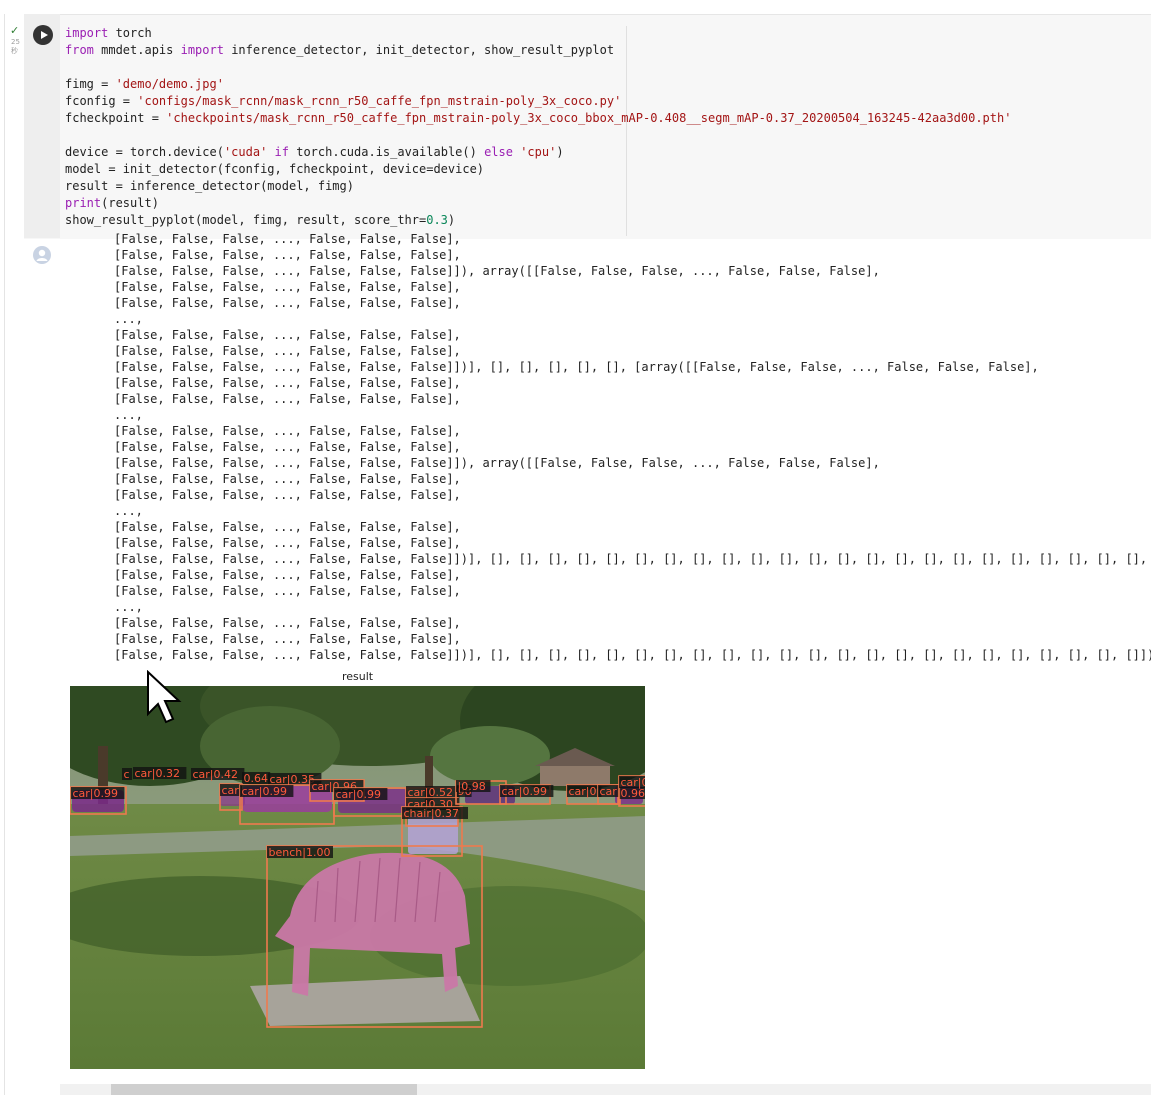 The height and width of the screenshot is (1095, 1151). What do you see at coordinates (158, 773) in the screenshot?
I see `detection-label: car|0.32` at bounding box center [158, 773].